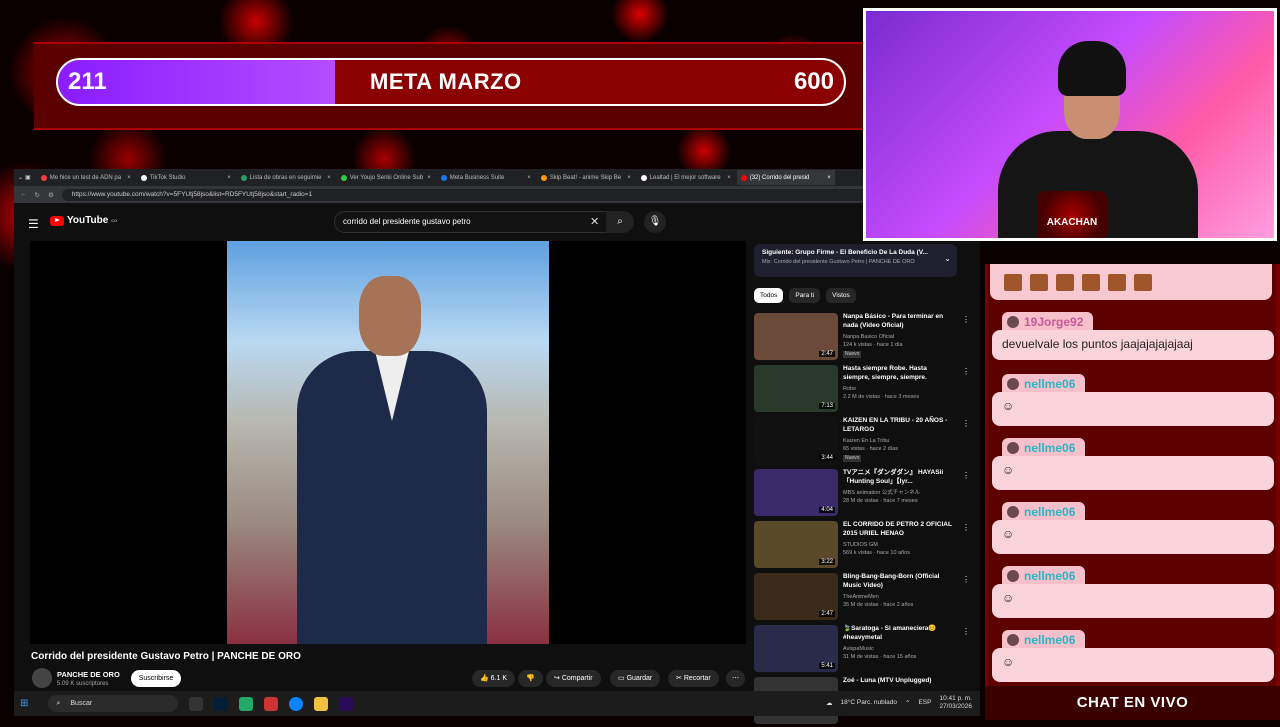  Describe the element at coordinates (869, 702) in the screenshot. I see `weather-text: 18°C Parc. nublado` at that location.